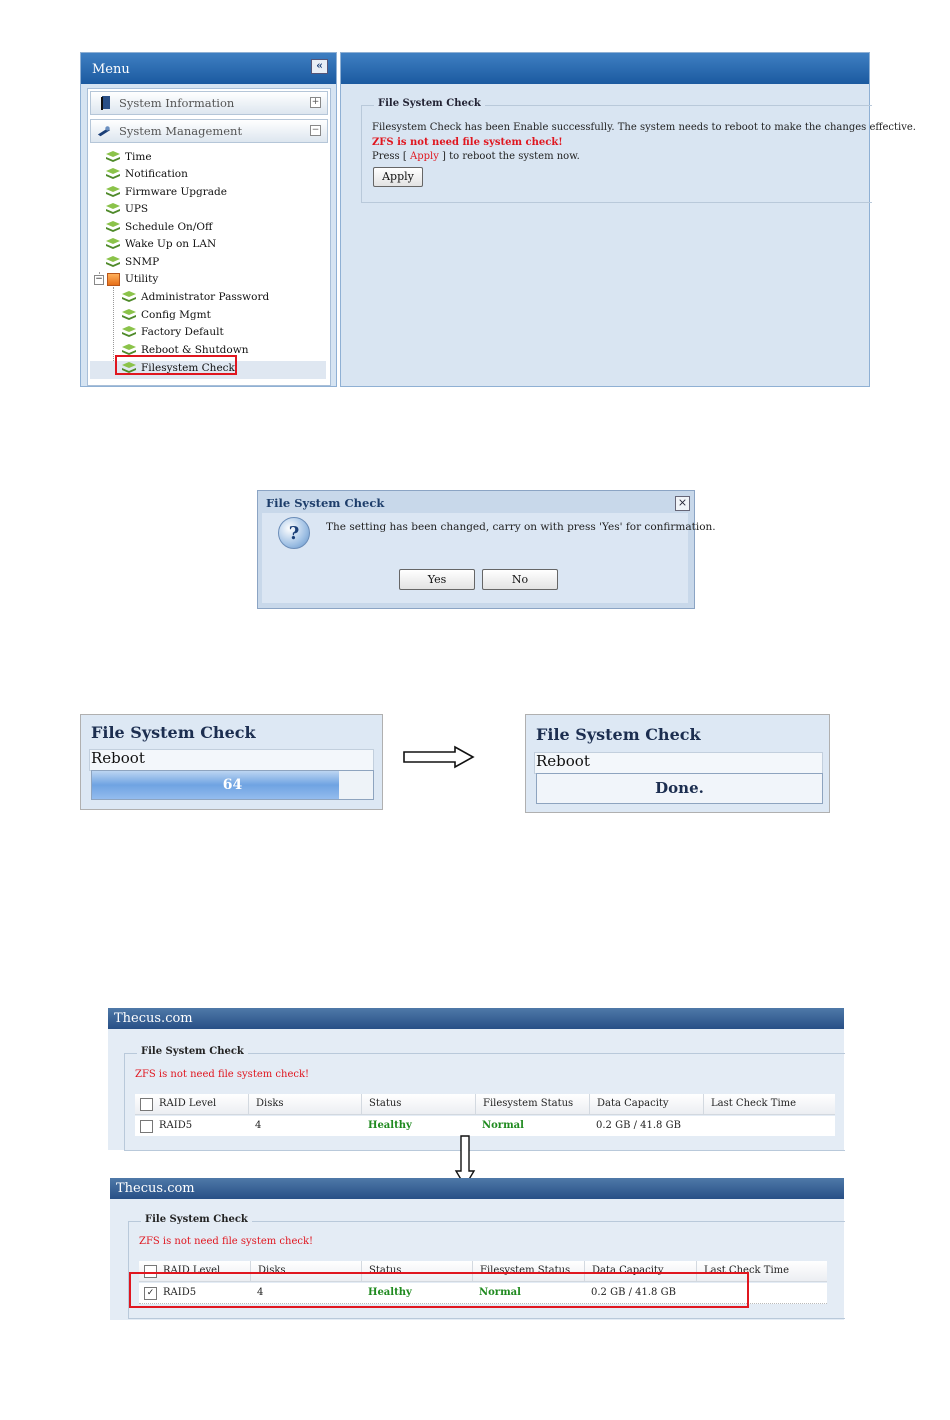 The height and width of the screenshot is (1420, 950). I want to click on done-title: File System Check, so click(618, 734).